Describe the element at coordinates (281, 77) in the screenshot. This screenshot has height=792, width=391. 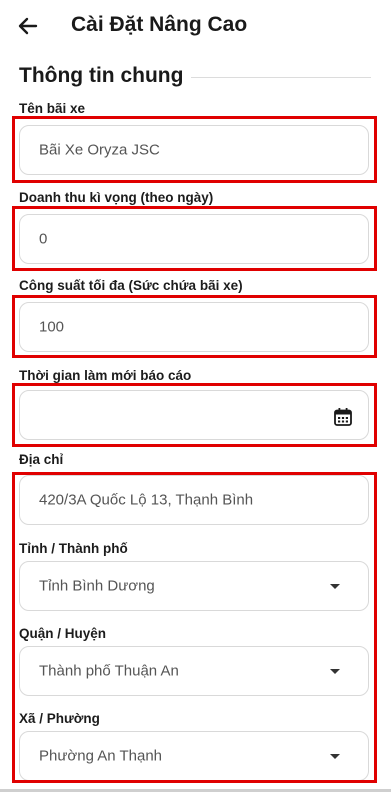
I see `section-divider` at that location.